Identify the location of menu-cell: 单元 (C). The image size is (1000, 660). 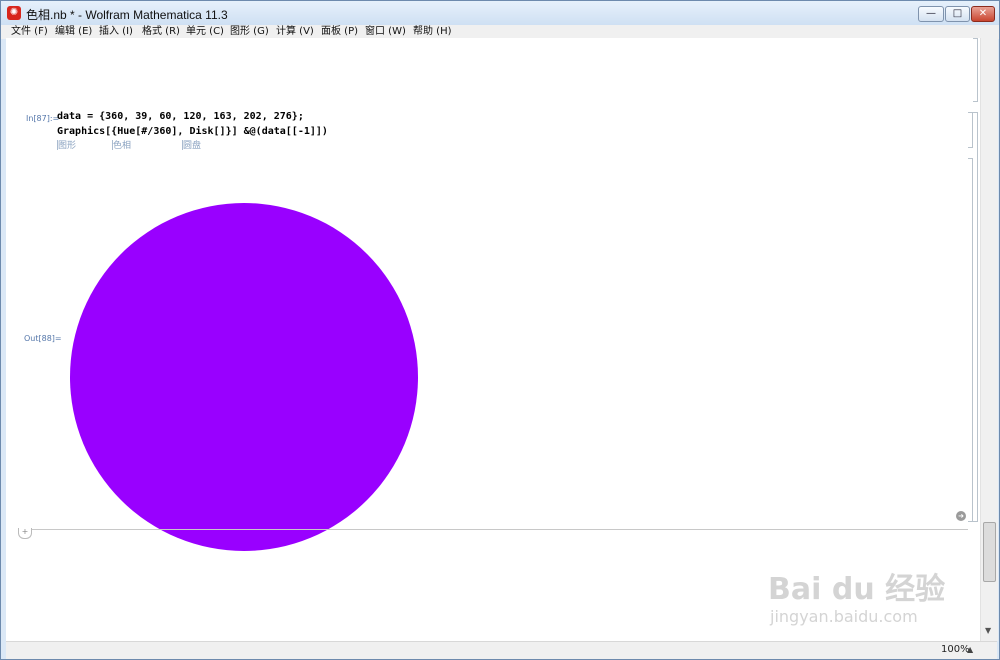
(205, 32).